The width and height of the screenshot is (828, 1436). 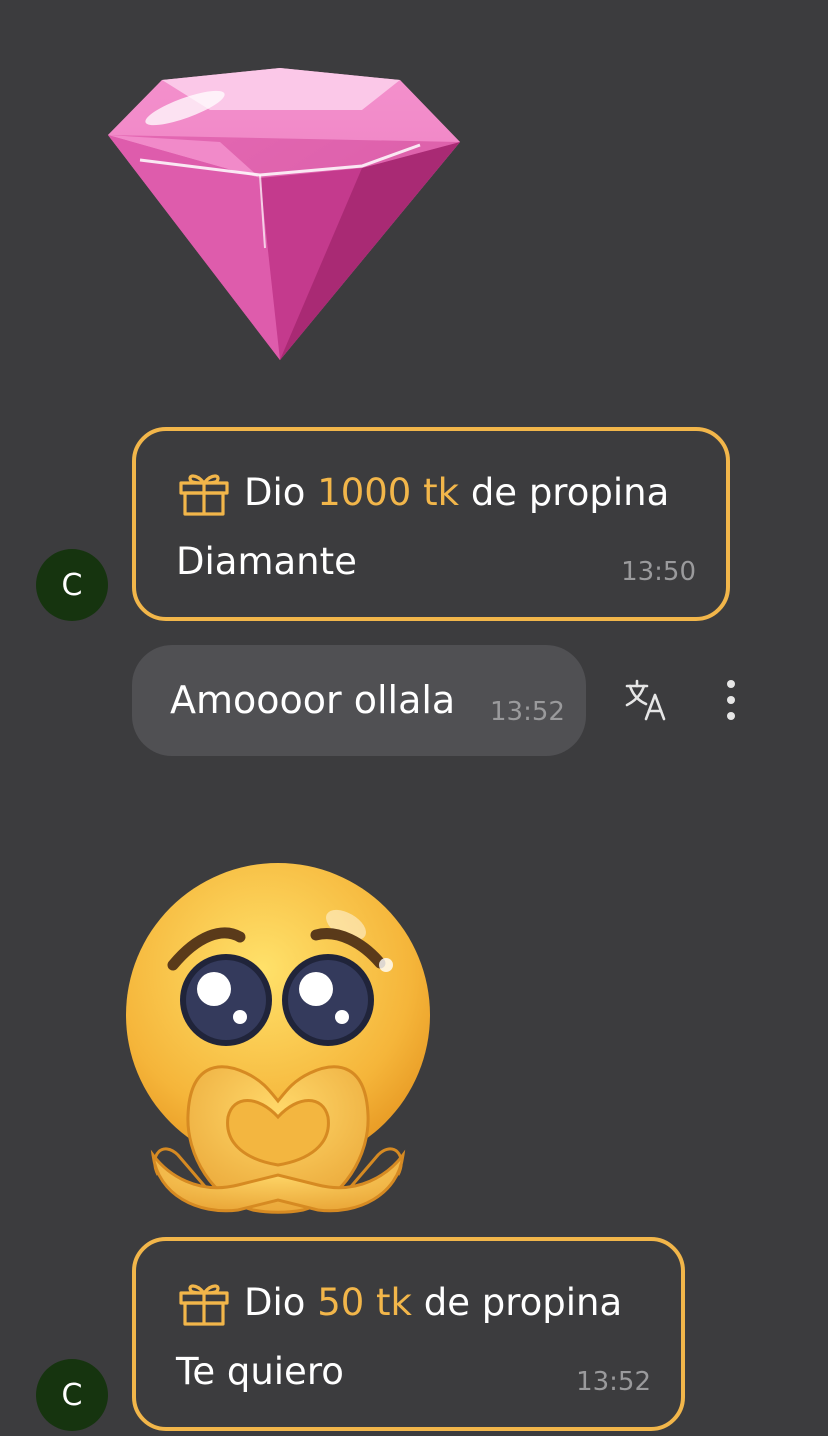 What do you see at coordinates (284, 214) in the screenshot?
I see `pink-diamond-icon` at bounding box center [284, 214].